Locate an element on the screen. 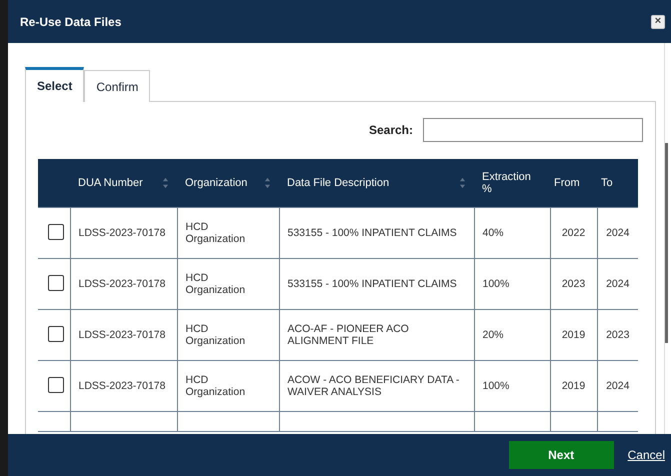 Image resolution: width=671 pixels, height=476 pixels. header-cell is located at coordinates (54, 183).